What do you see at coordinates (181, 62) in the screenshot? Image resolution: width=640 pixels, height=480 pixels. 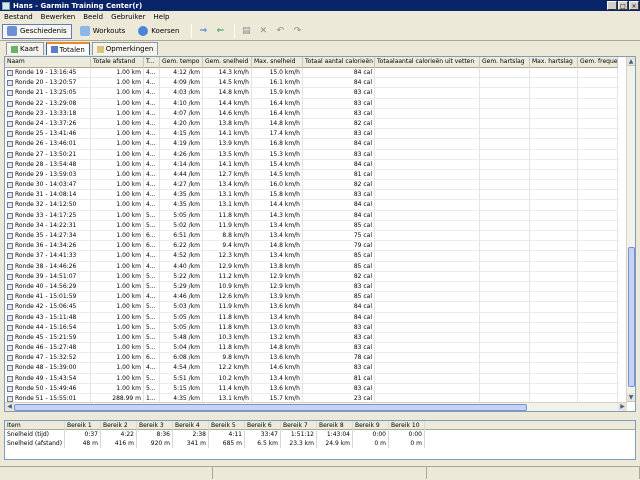 I see `column-header: Gem. tempo` at bounding box center [181, 62].